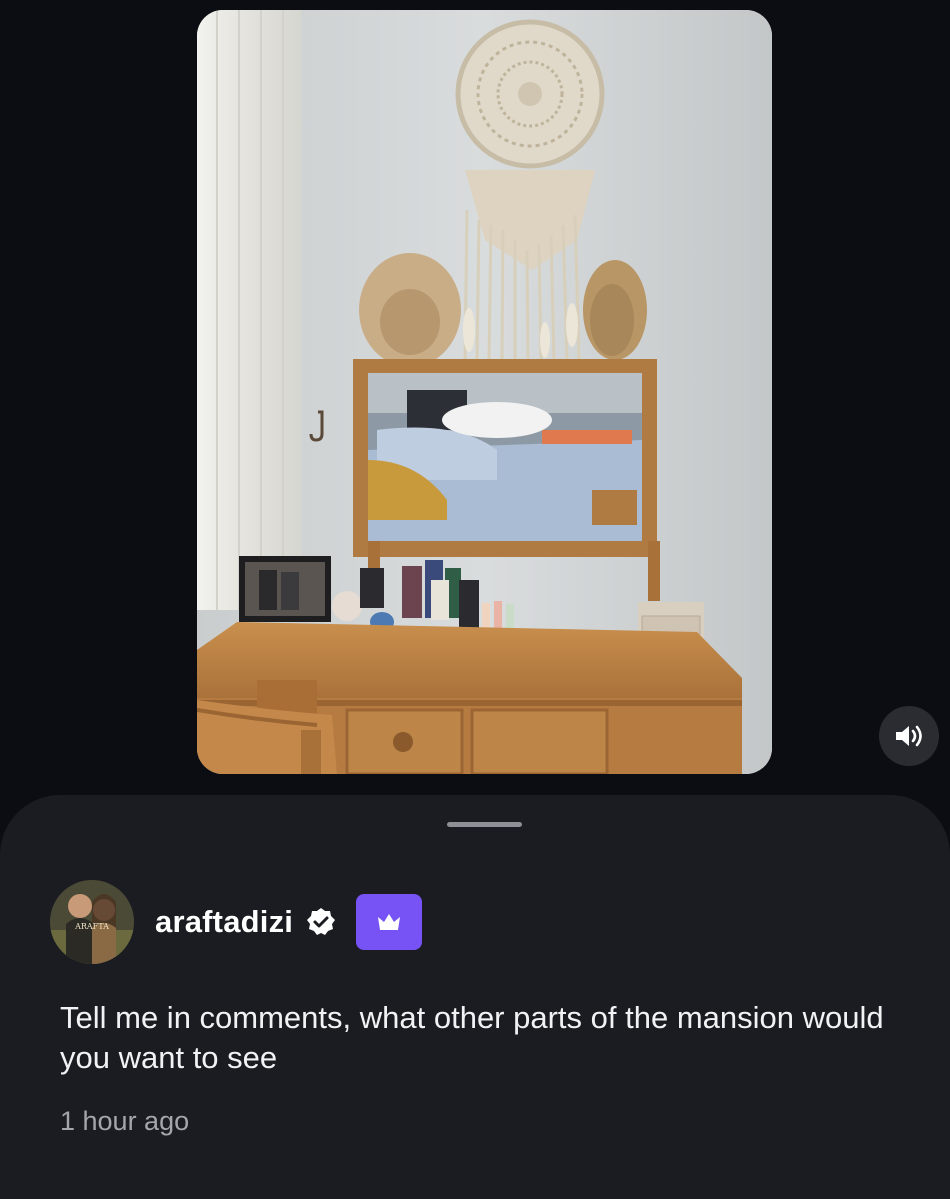 This screenshot has width=950, height=1199. I want to click on crown-icon, so click(389, 922).